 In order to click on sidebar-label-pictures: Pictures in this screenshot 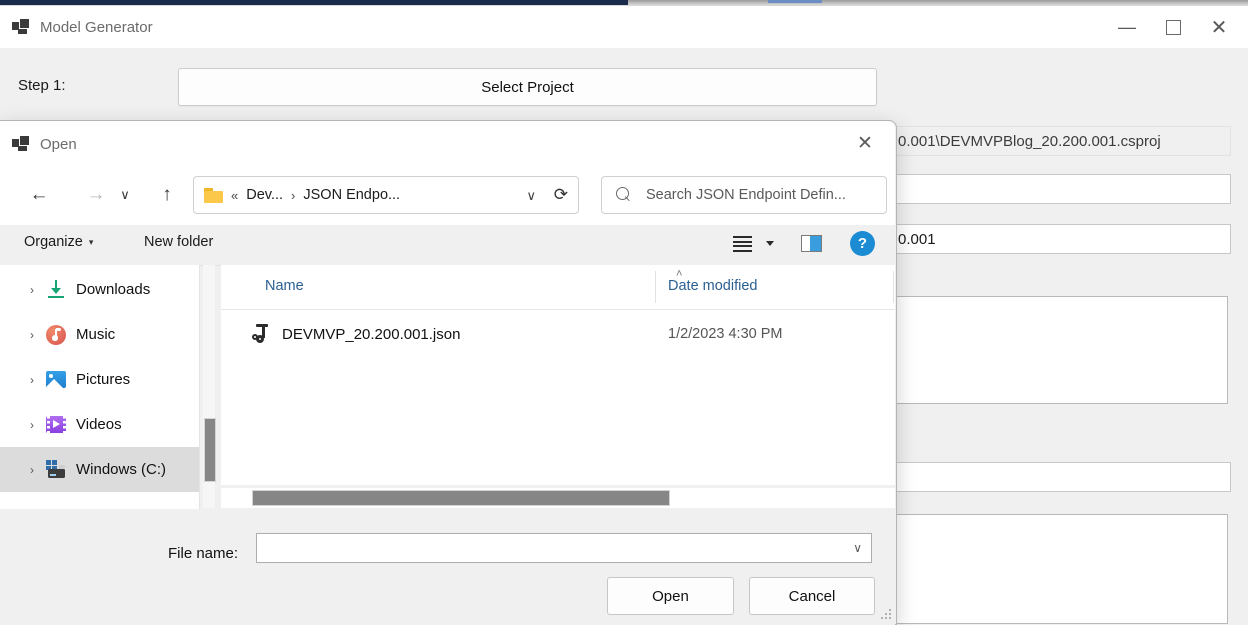, I will do `click(103, 379)`.